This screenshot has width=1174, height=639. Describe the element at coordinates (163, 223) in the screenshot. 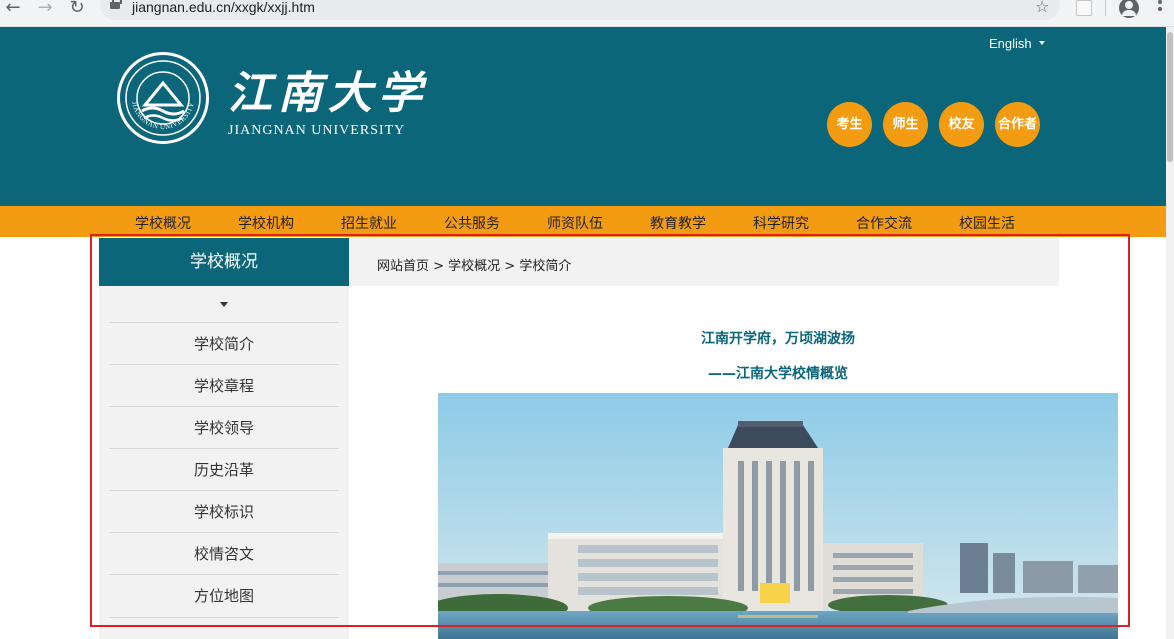

I see `nav-item-overview: 学校概况` at that location.